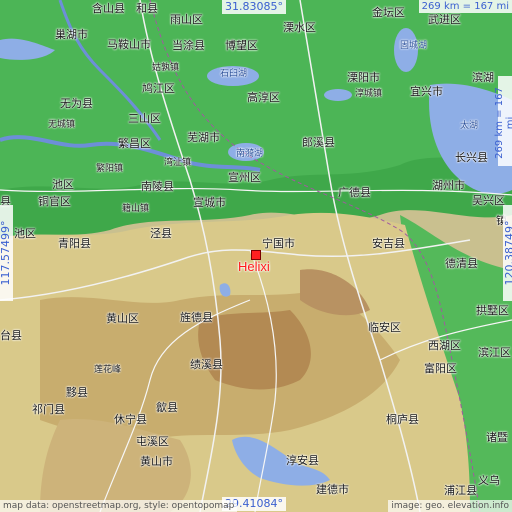 Image resolution: width=512 pixels, height=512 pixels. Describe the element at coordinates (469, 126) in the screenshot. I see `lake-label: 太湖` at that location.